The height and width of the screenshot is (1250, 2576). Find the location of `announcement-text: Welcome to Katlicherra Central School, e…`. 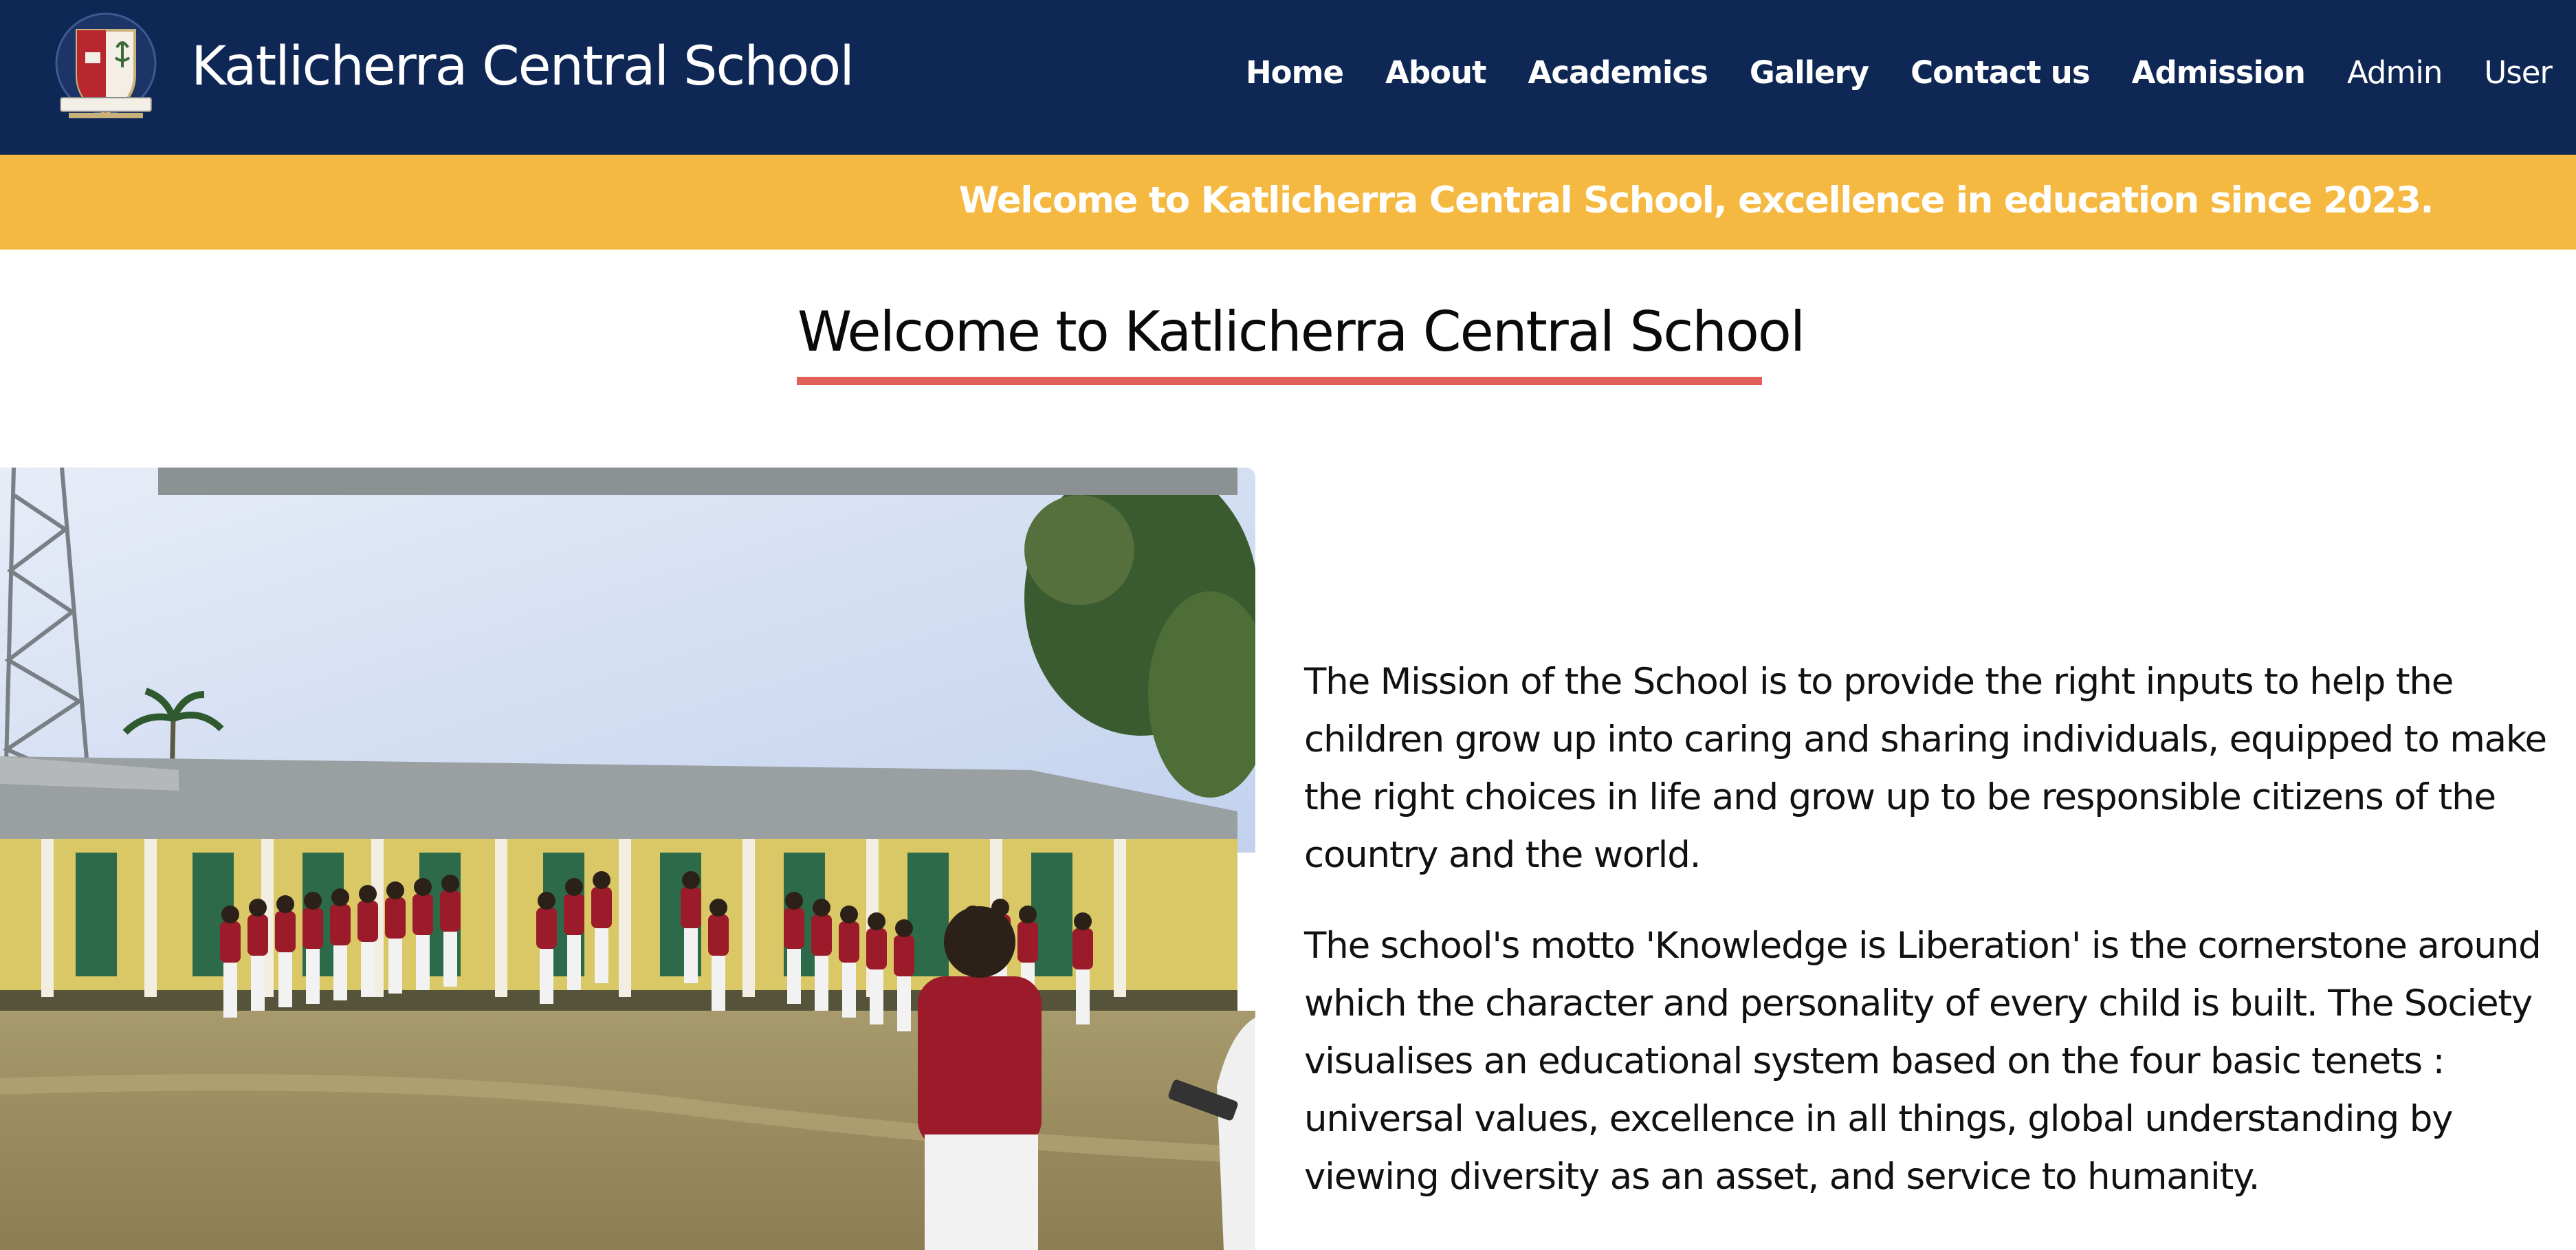

announcement-text: Welcome to Katlicherra Central School, e… is located at coordinates (1696, 200).